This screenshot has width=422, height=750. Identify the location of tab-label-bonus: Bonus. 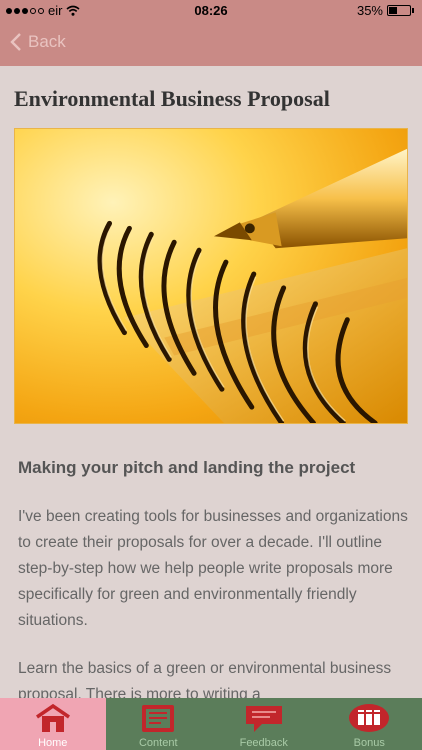
(369, 743).